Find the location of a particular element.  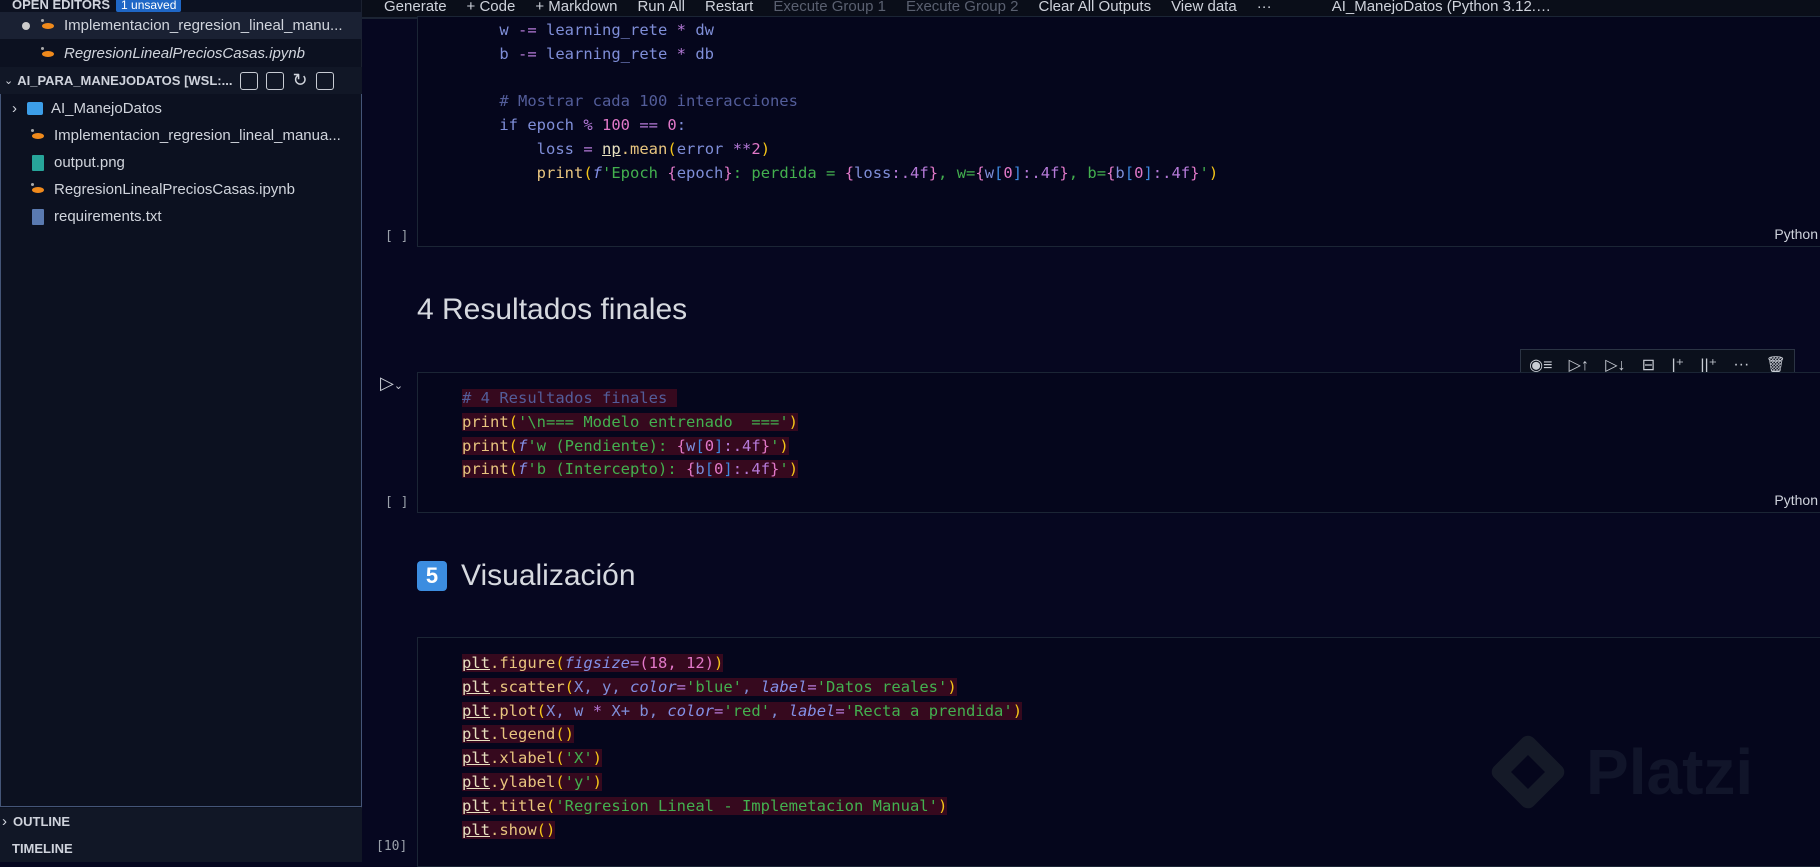

new-folder-icon is located at coordinates (275, 80).